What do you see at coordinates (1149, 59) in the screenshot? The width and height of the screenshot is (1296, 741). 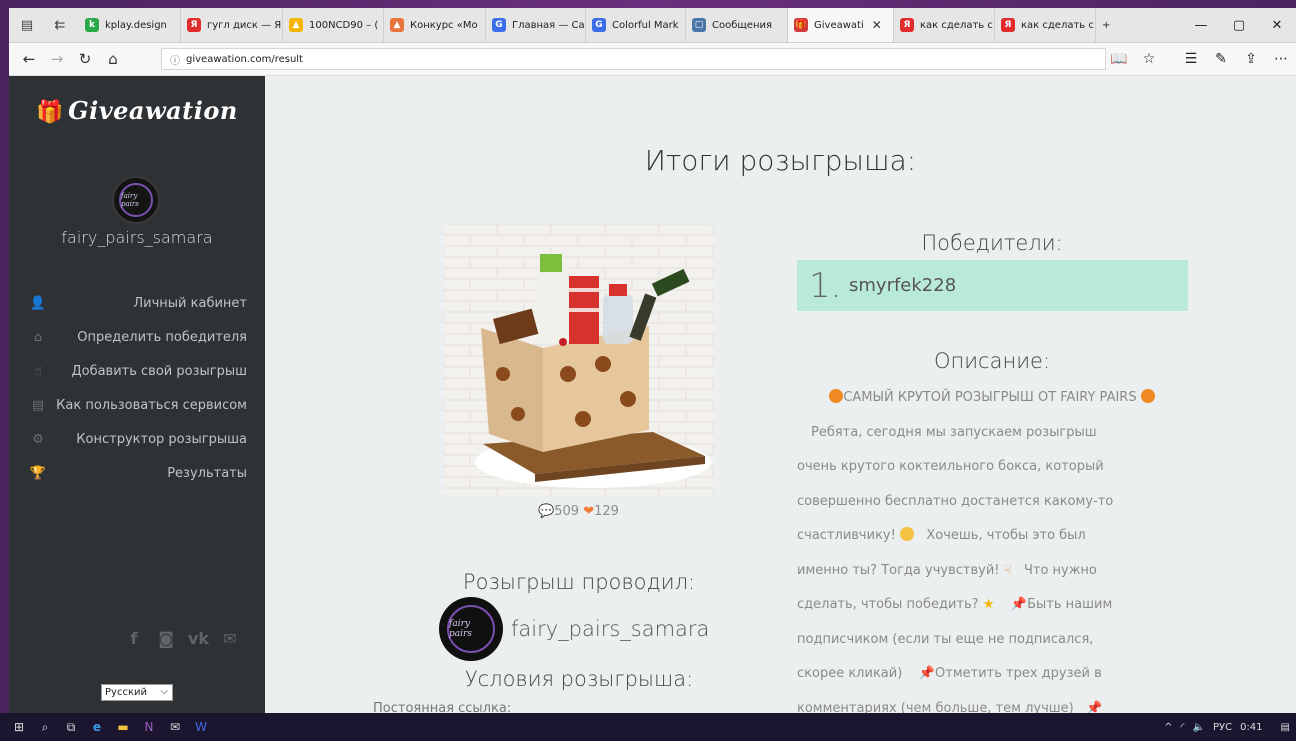 I see `favorite-star-icon: ☆` at bounding box center [1149, 59].